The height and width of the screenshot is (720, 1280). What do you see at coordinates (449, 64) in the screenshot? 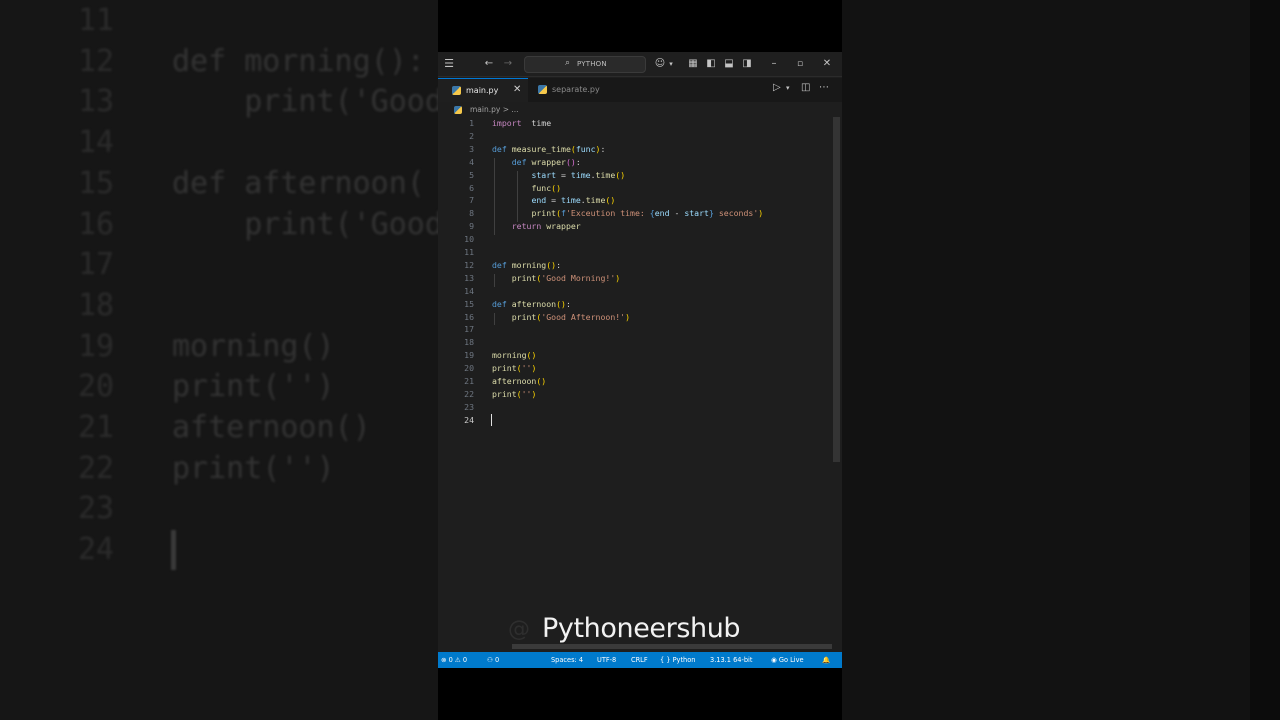
I see `menu-icon: ☰` at bounding box center [449, 64].